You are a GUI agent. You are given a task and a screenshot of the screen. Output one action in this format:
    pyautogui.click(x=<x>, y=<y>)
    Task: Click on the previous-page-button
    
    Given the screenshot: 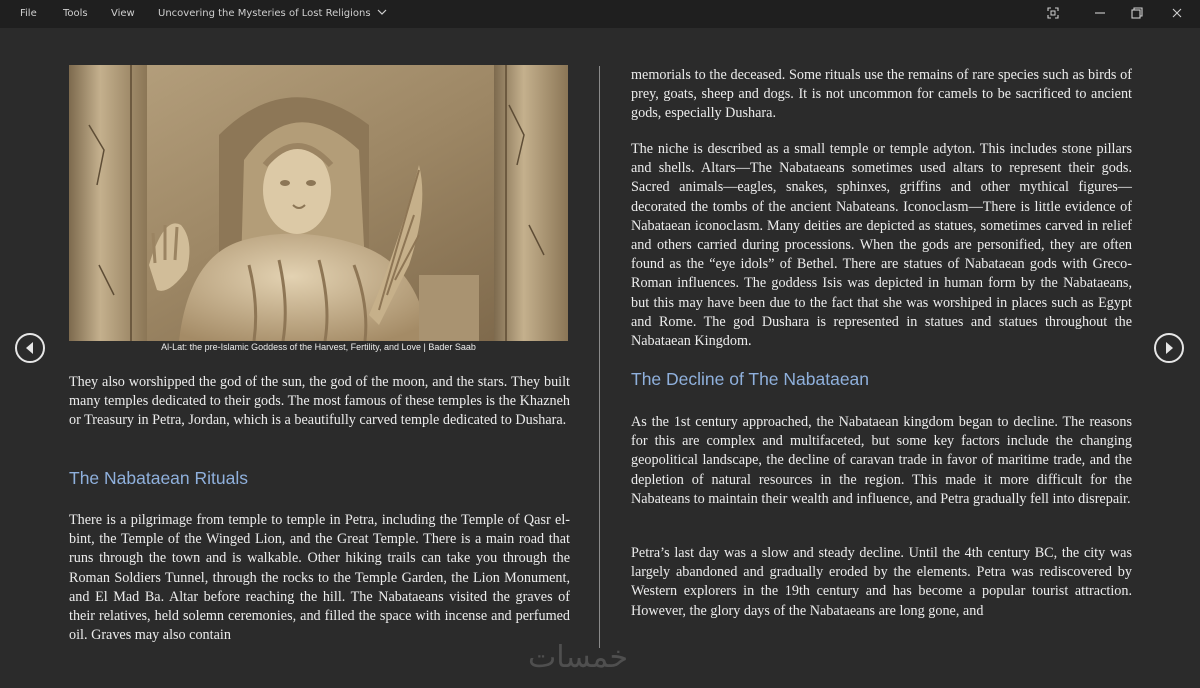 What is the action you would take?
    pyautogui.click(x=30, y=348)
    